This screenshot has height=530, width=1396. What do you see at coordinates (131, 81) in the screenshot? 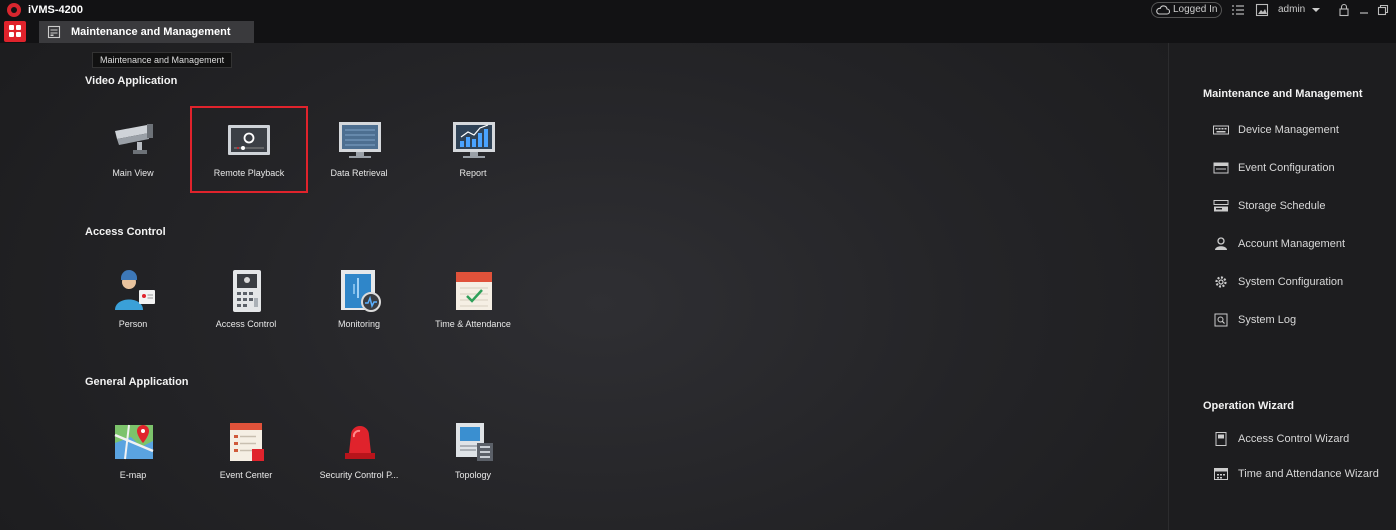
I see `section-title-video-application: Video Application` at bounding box center [131, 81].